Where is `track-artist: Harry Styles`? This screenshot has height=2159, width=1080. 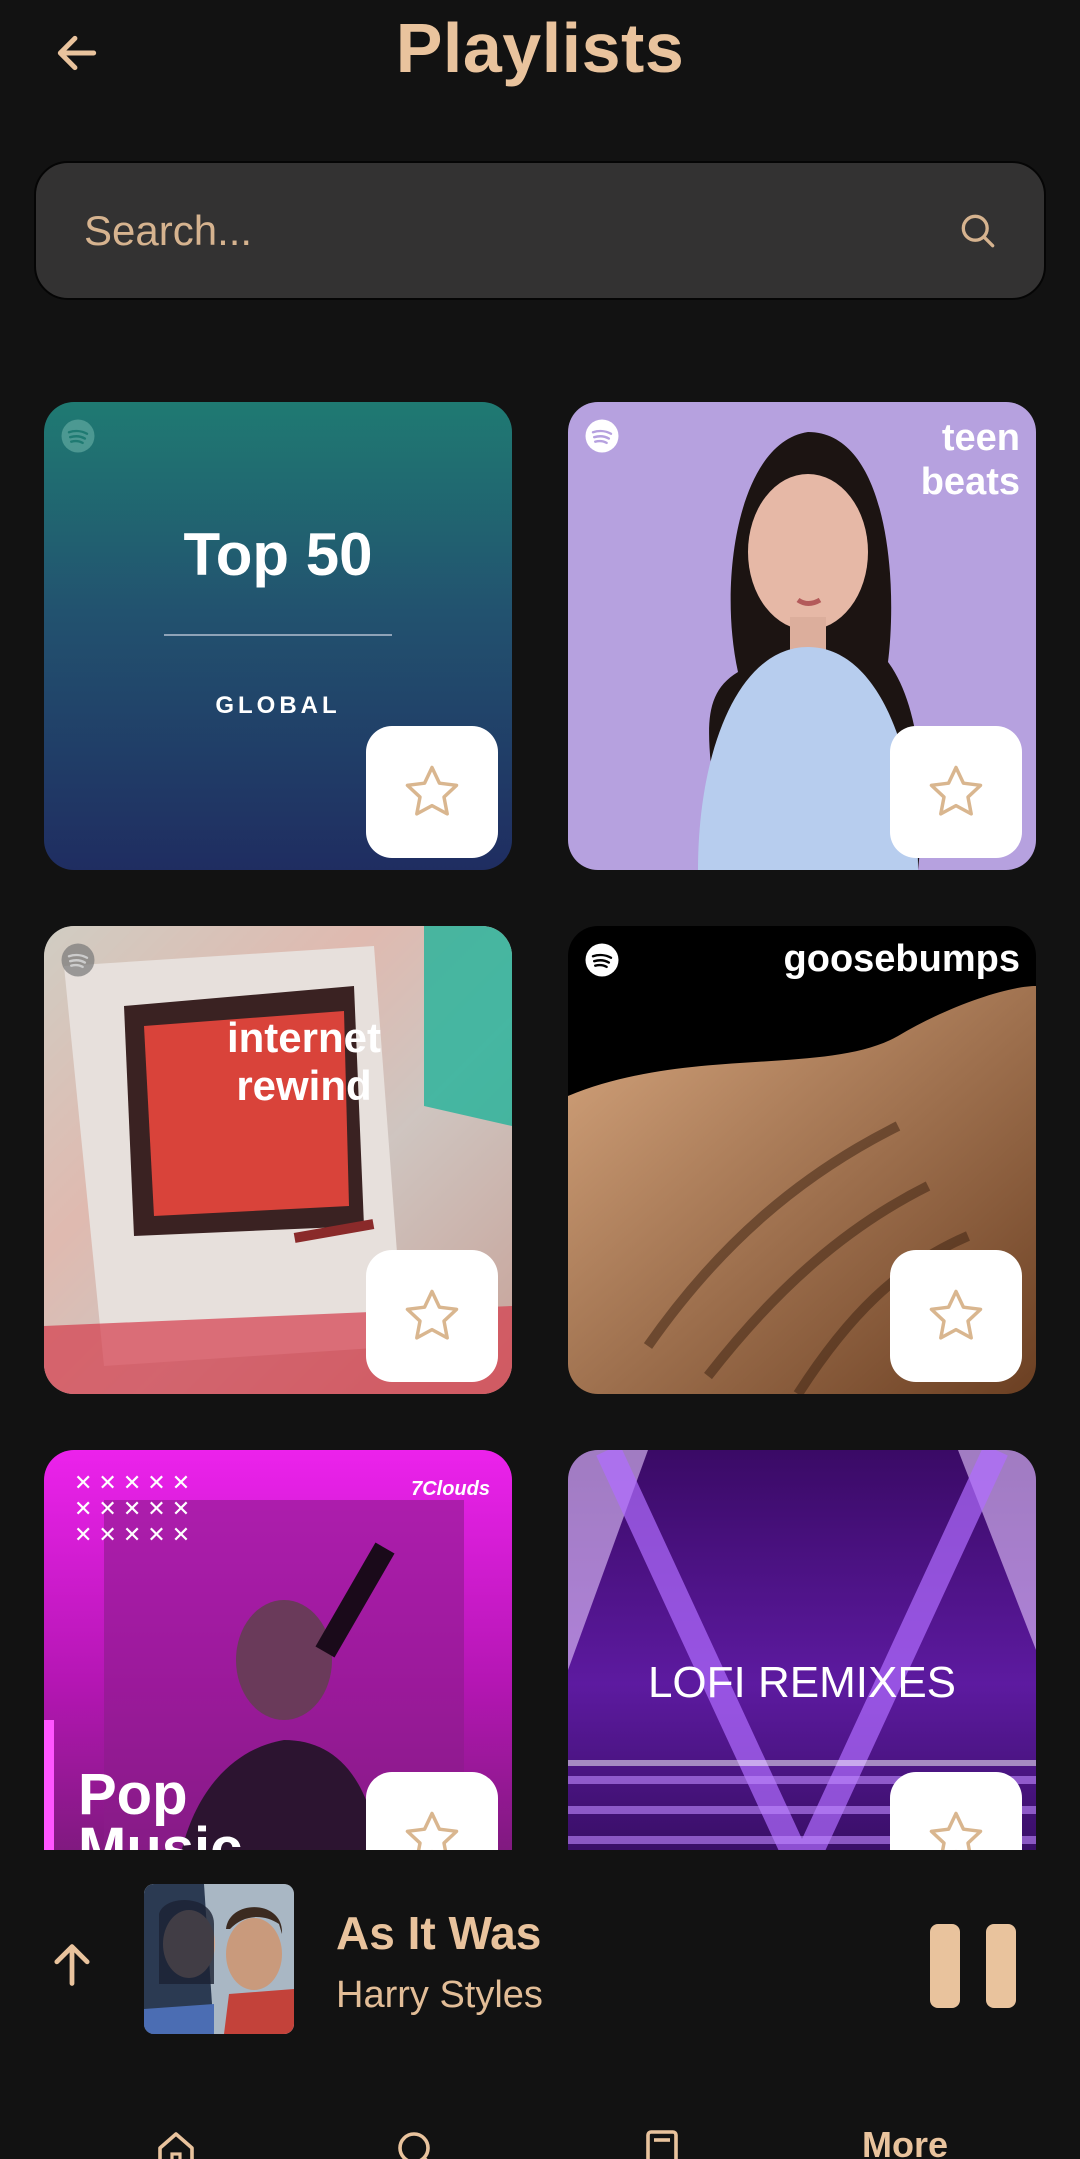 track-artist: Harry Styles is located at coordinates (439, 1995).